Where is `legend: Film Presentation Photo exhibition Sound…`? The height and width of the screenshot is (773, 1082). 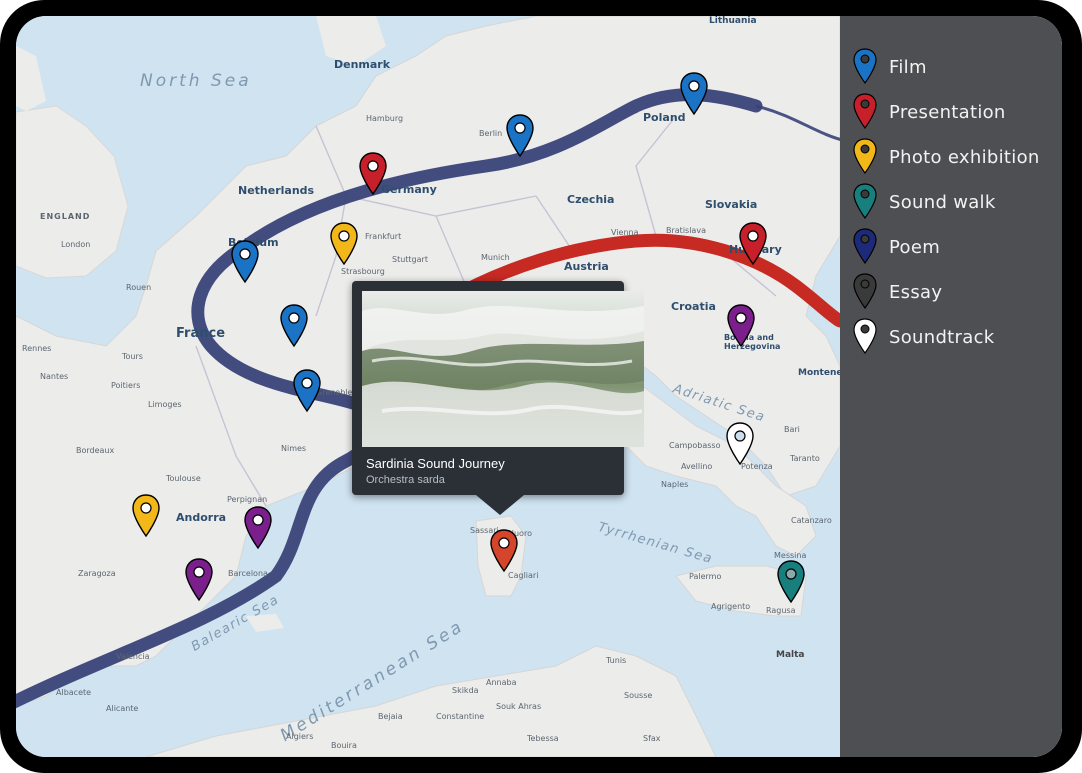
legend: Film Presentation Photo exhibition Sound… is located at coordinates (953, 206).